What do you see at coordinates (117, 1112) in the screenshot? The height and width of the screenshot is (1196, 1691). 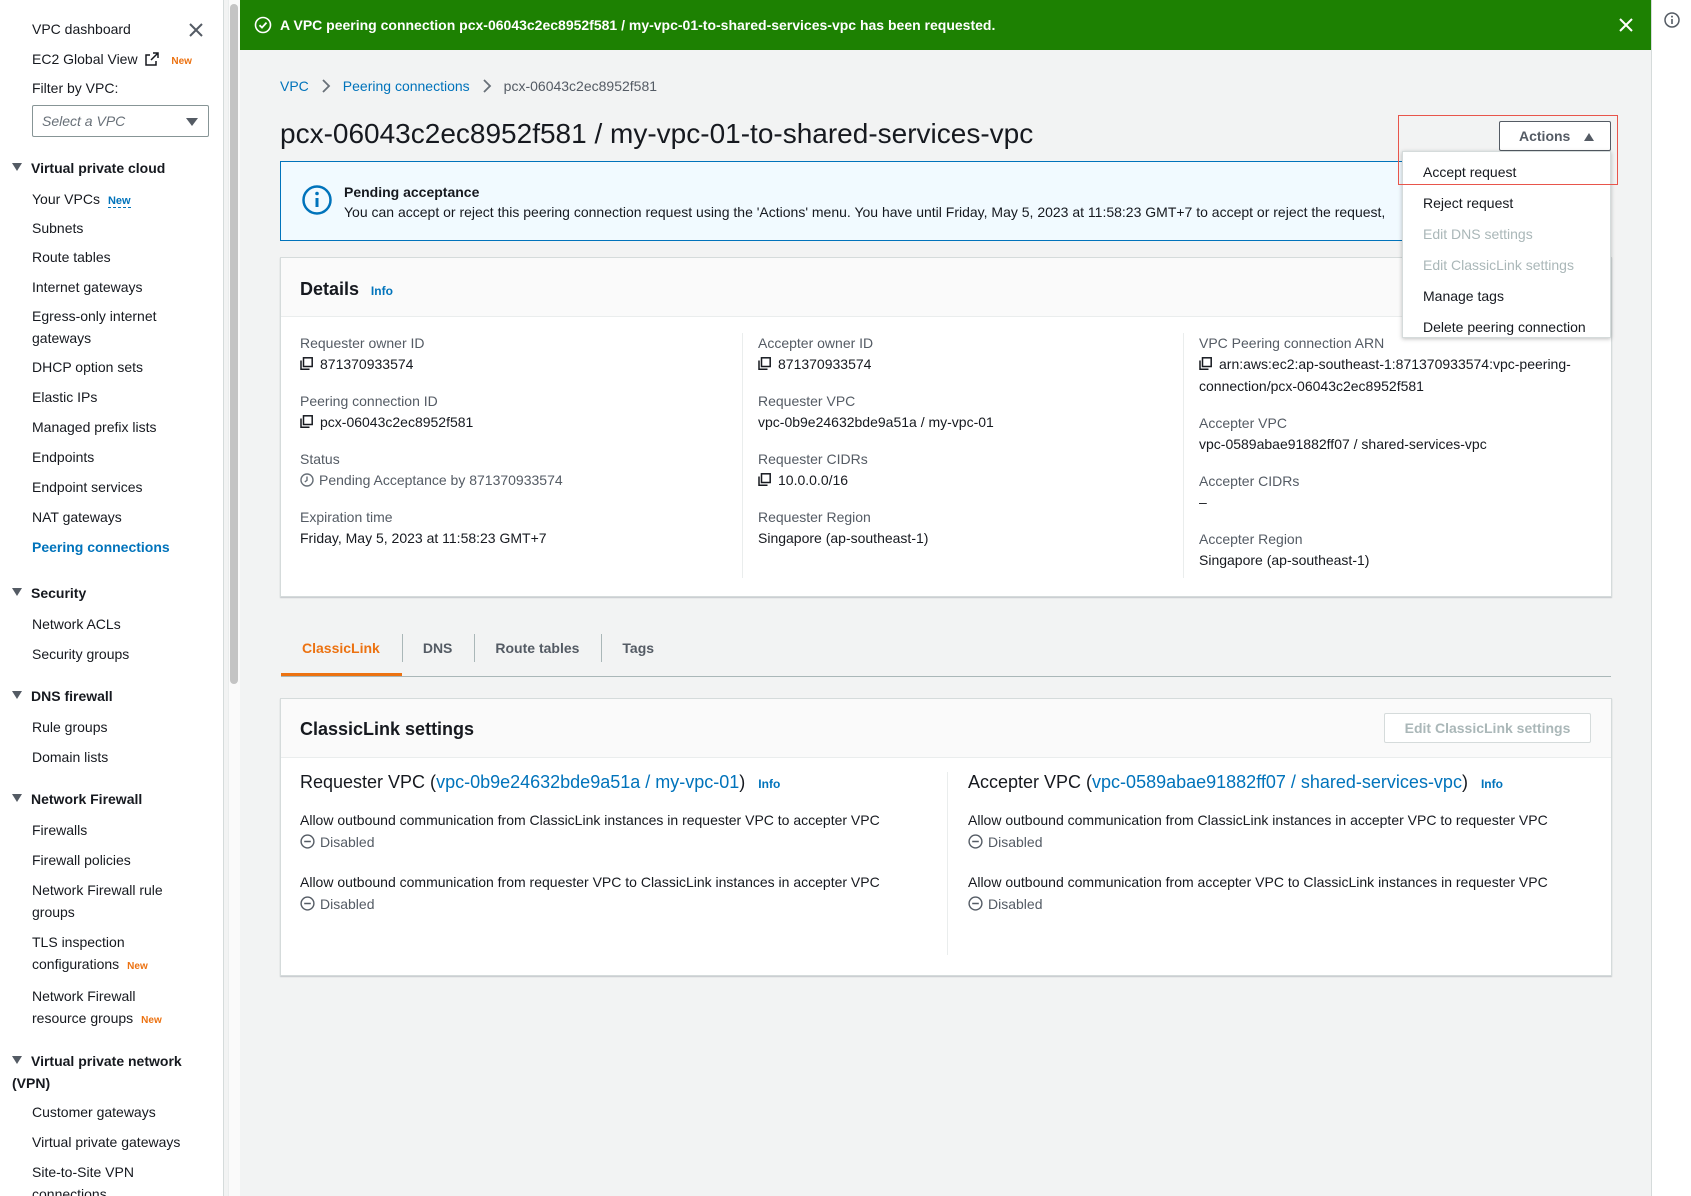 I see `sidebar-item-customer-gateways: Customer gateways` at bounding box center [117, 1112].